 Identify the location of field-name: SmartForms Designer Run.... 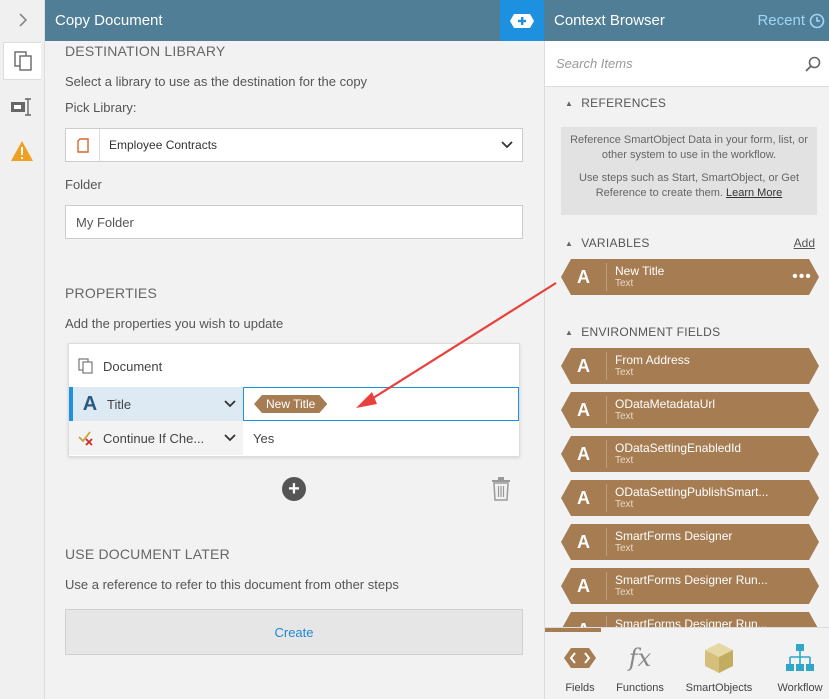
(691, 580).